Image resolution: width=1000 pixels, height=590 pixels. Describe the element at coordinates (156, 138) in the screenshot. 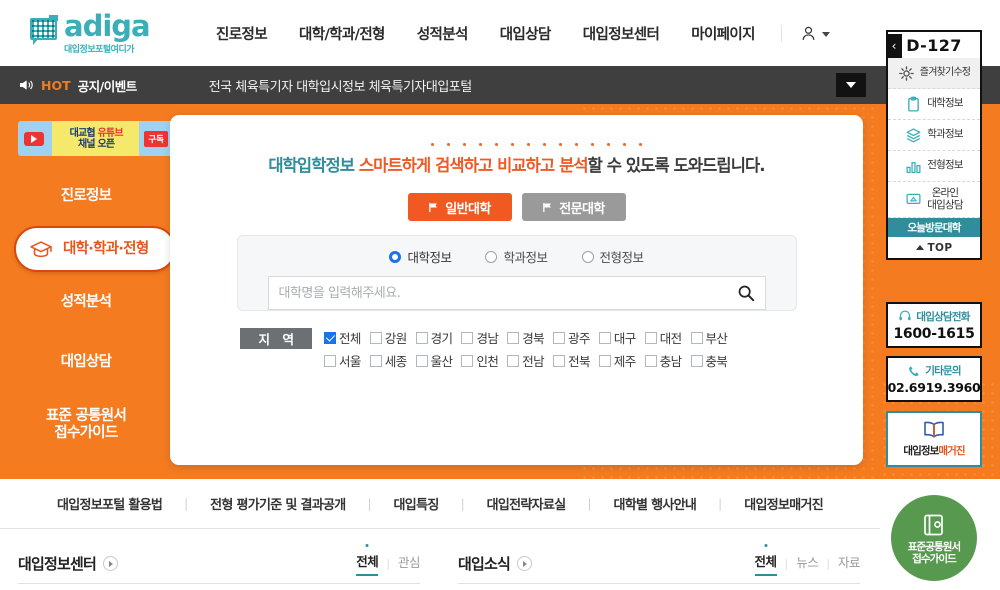

I see `youtube-subscribe-badge: 구독` at that location.